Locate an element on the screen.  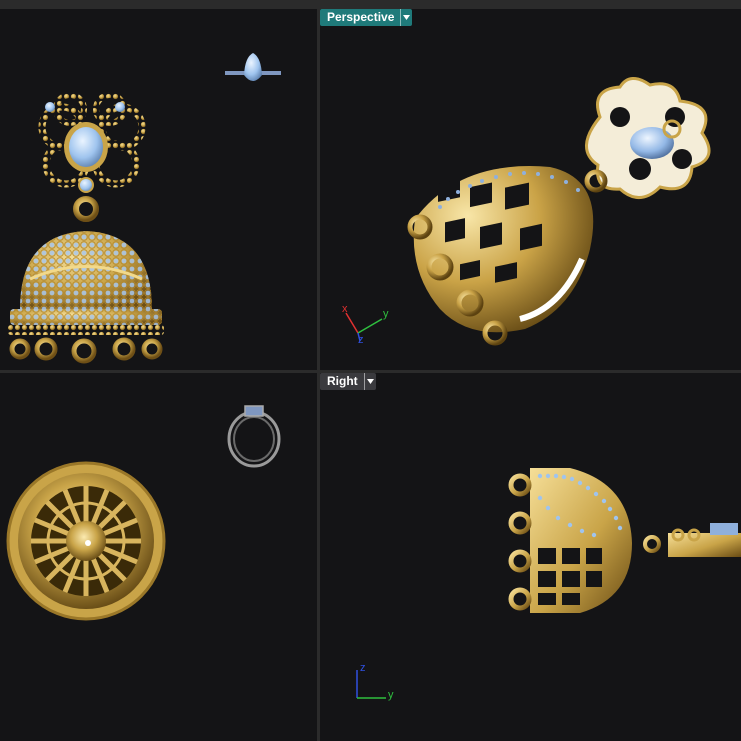
tab-perspective-label: Perspective is located at coordinates (361, 17).